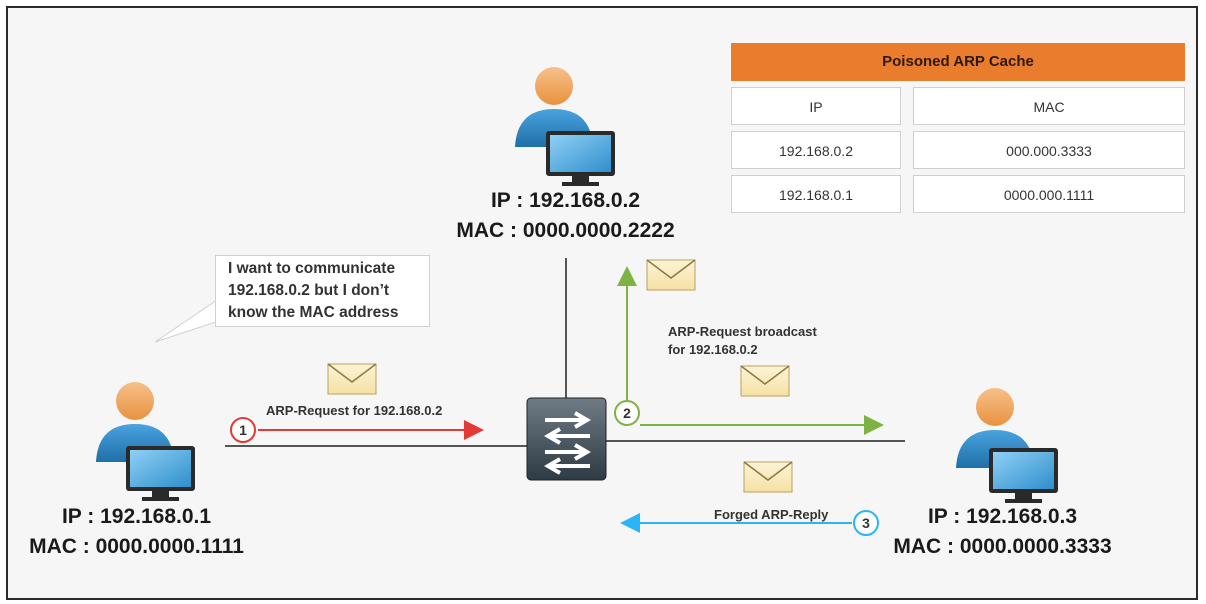  What do you see at coordinates (1049, 194) in the screenshot?
I see `cell-mac: 0000.000.1111` at bounding box center [1049, 194].